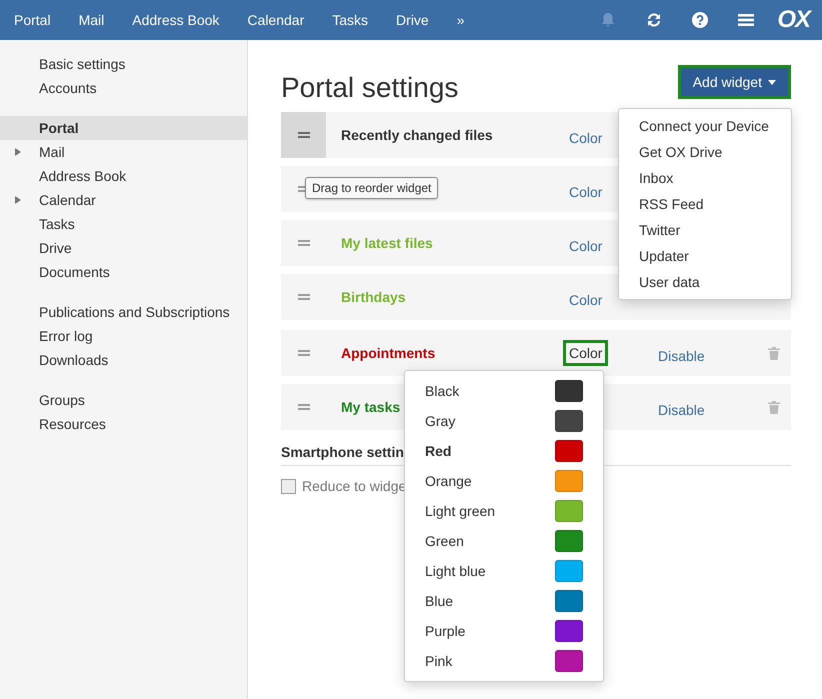 The height and width of the screenshot is (699, 822). I want to click on sidebar-item: Mail, so click(123, 152).